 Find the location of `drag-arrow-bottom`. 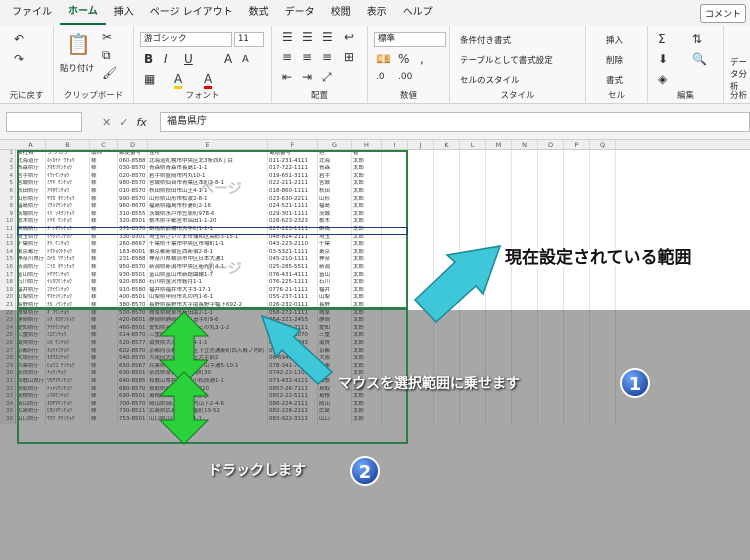

drag-arrow-bottom is located at coordinates (184, 408).